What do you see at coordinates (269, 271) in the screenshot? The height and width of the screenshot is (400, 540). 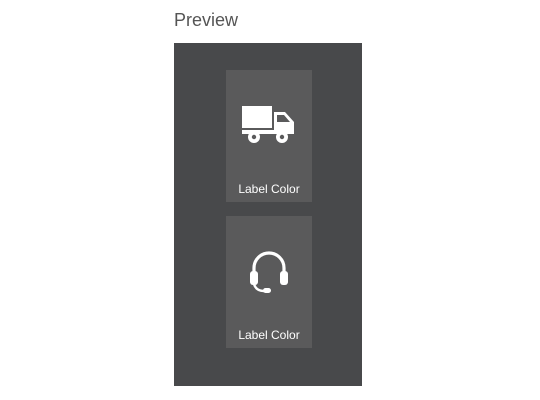 I see `headset-icon` at bounding box center [269, 271].